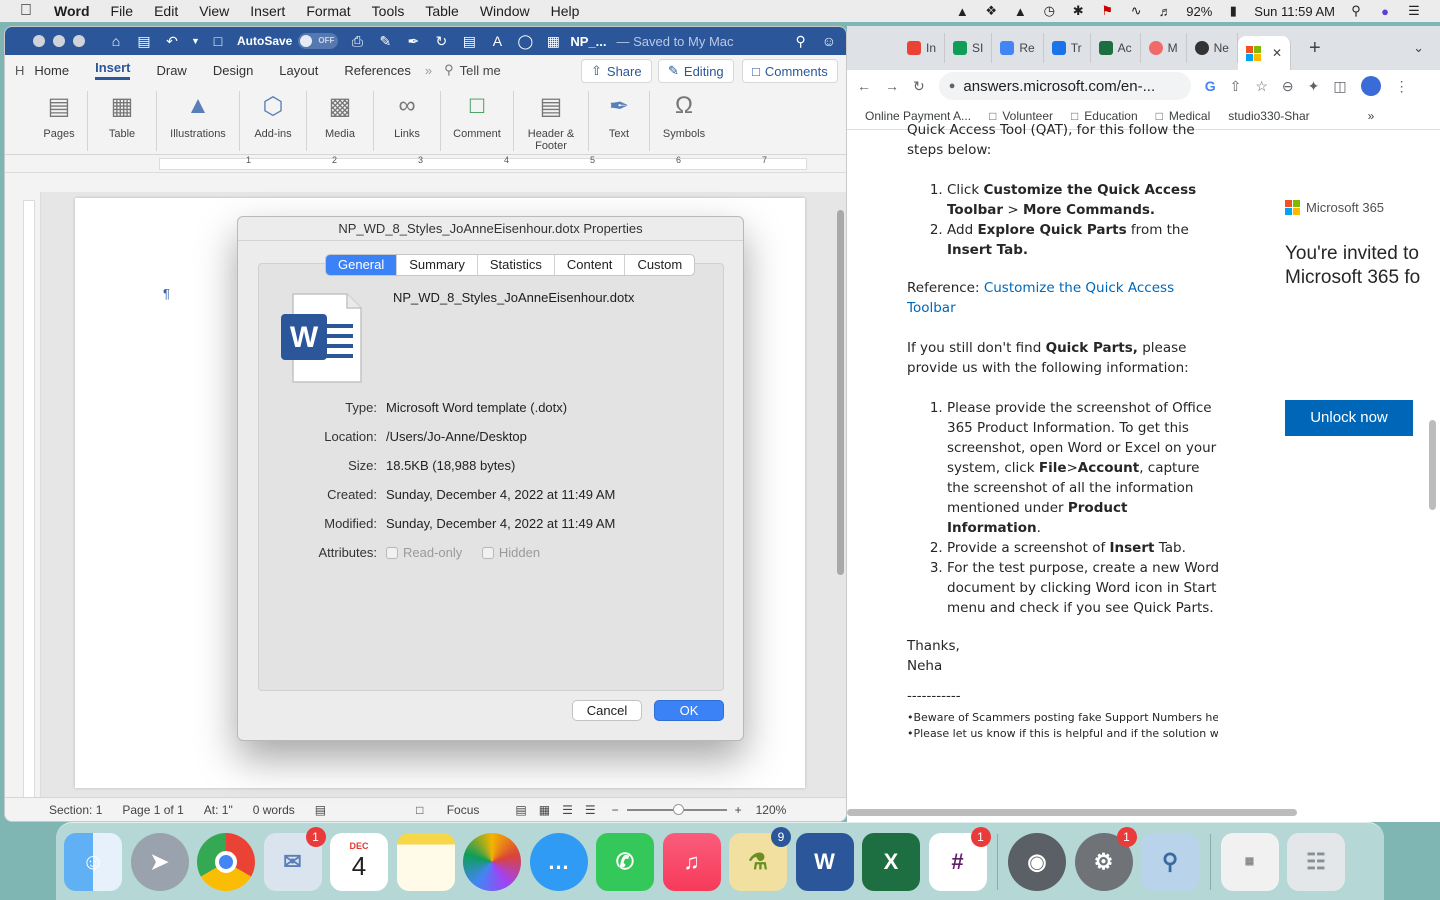 The image size is (1440, 900). I want to click on status-words: 0 words, so click(274, 810).